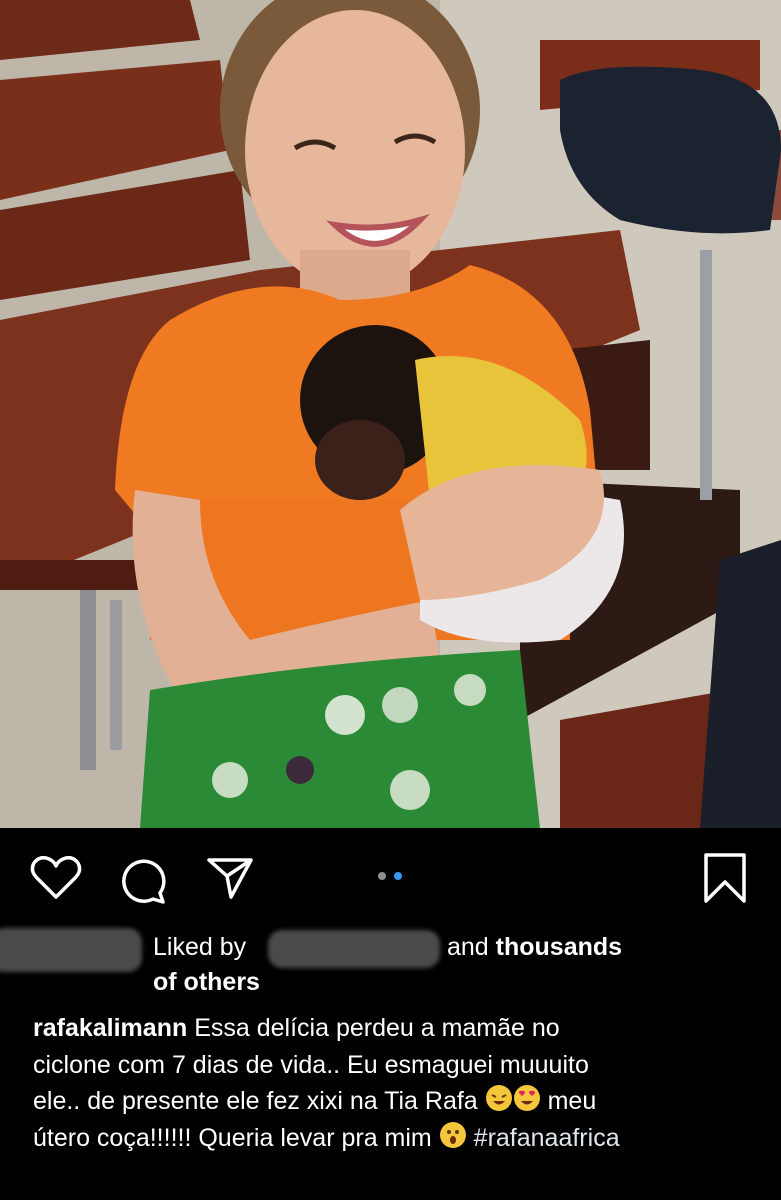  Describe the element at coordinates (392, 876) in the screenshot. I see `carousel-indicator` at that location.